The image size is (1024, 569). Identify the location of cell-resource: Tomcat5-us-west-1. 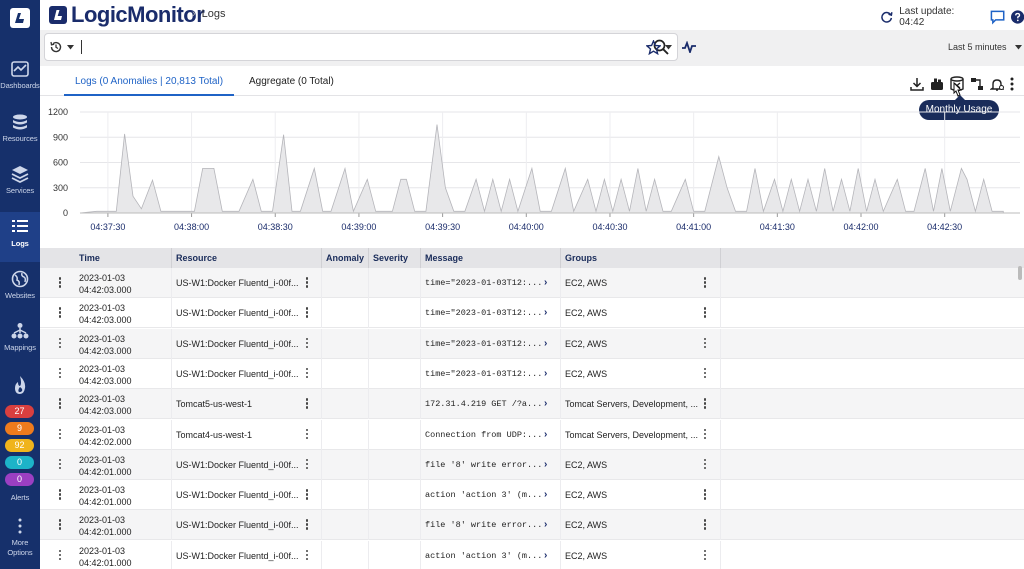
(247, 404).